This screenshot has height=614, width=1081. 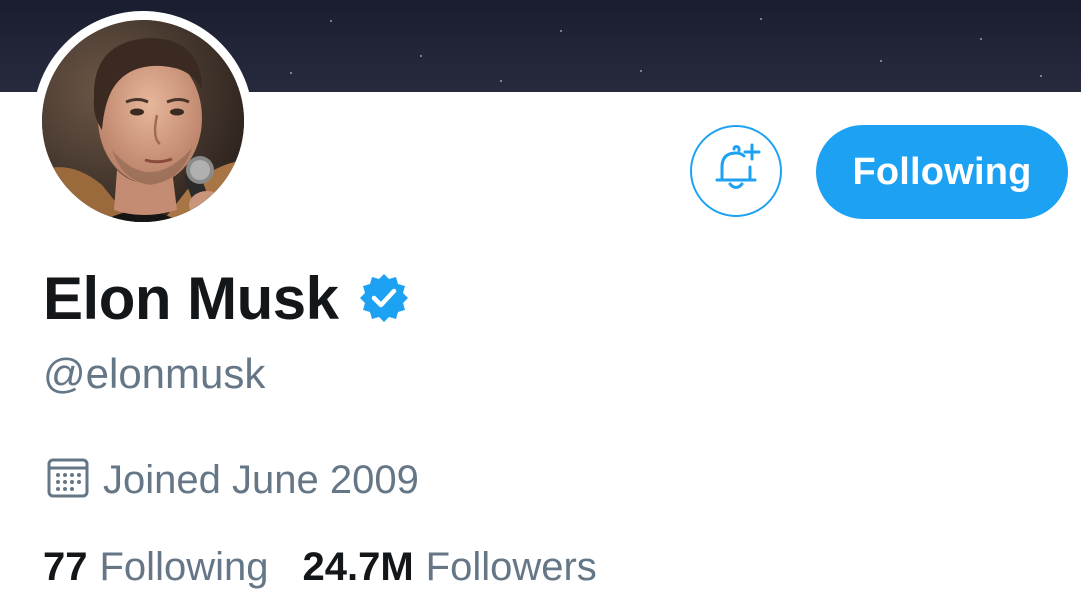 What do you see at coordinates (191, 298) in the screenshot?
I see `display-name: Elon Musk` at bounding box center [191, 298].